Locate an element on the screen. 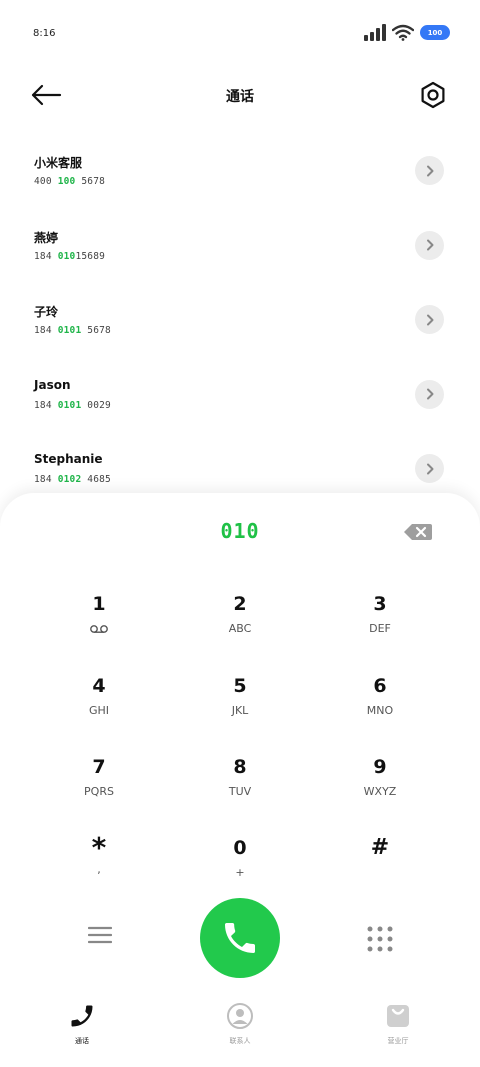 The width and height of the screenshot is (480, 1067). key-0: 0 + is located at coordinates (240, 870).